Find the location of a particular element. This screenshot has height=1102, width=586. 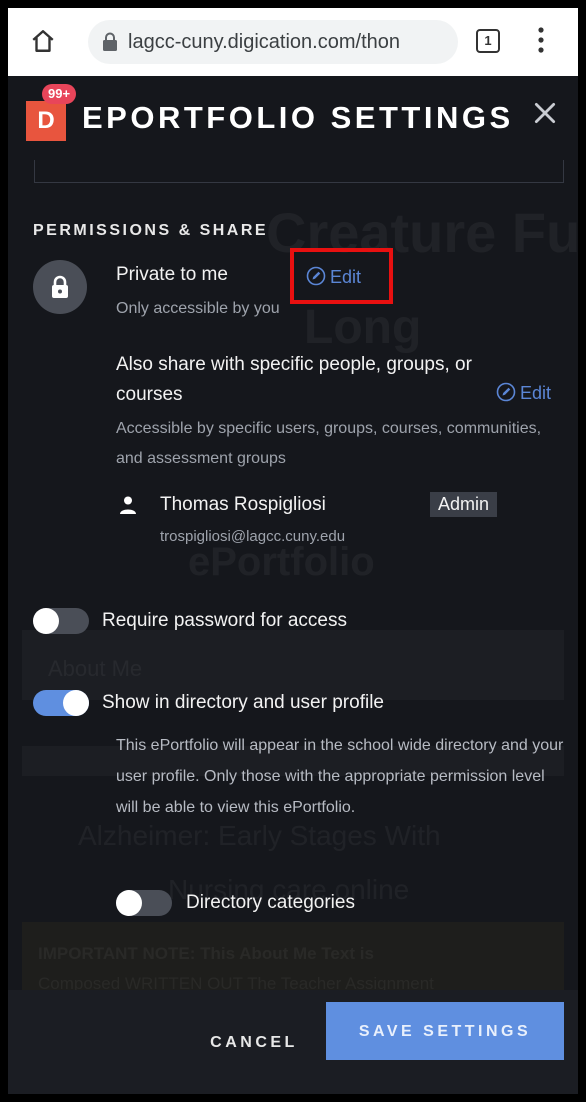

url-bar: lagcc-cuny.digication.com/thon is located at coordinates (273, 42).